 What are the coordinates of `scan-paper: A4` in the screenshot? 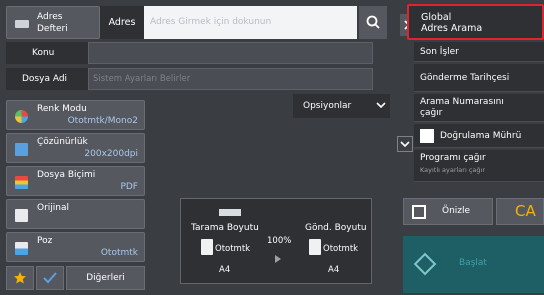 It's located at (225, 270).